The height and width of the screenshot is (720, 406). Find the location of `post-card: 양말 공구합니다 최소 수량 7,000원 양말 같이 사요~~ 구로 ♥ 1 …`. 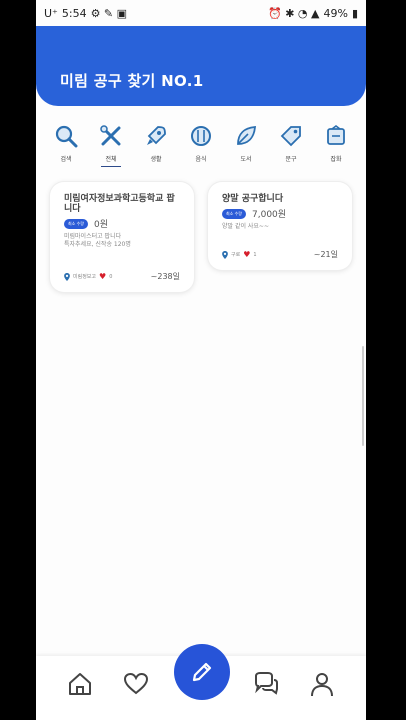

post-card: 양말 공구합니다 최소 수량 7,000원 양말 같이 사요~~ 구로 ♥ 1 … is located at coordinates (280, 226).